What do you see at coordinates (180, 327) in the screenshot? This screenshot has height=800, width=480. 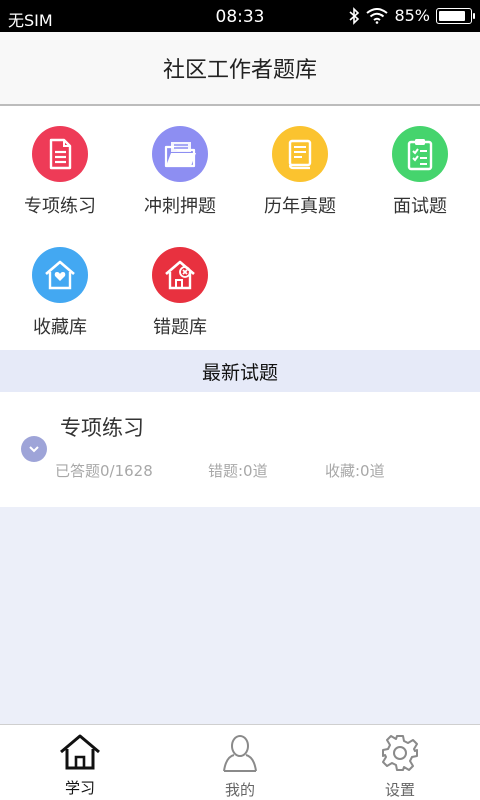 I see `category-label: 错题库` at bounding box center [180, 327].